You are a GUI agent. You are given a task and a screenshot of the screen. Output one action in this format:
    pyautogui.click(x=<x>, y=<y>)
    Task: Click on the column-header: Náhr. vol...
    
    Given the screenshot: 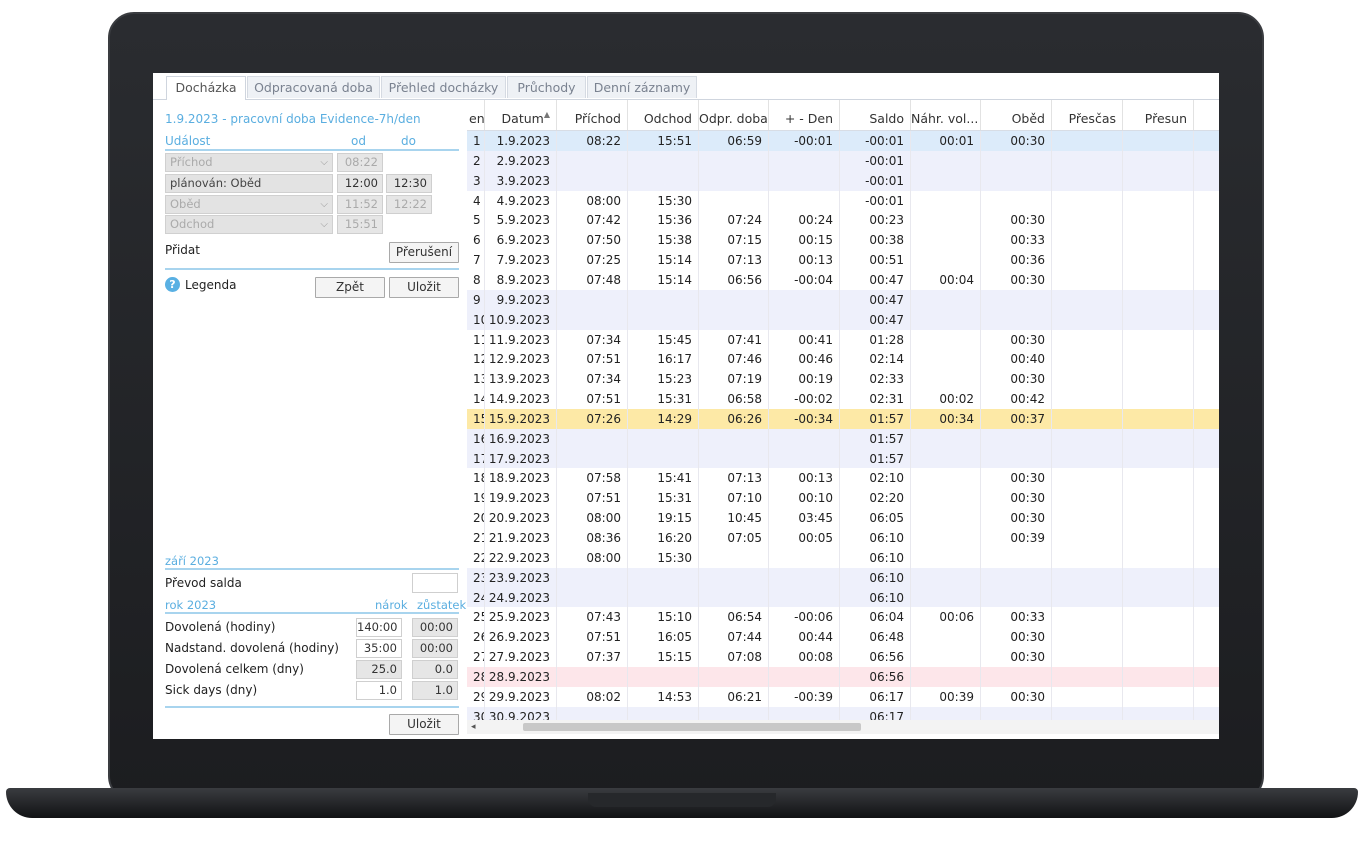 What is the action you would take?
    pyautogui.click(x=946, y=115)
    